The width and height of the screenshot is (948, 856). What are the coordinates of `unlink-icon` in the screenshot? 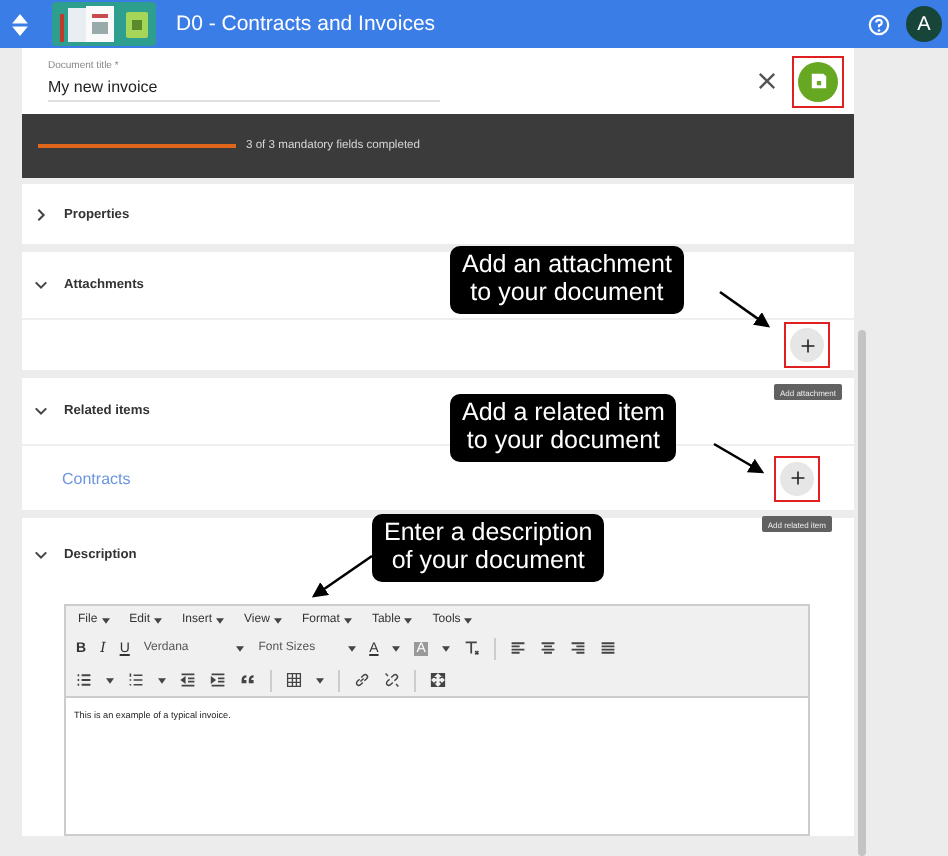 It's located at (392, 680).